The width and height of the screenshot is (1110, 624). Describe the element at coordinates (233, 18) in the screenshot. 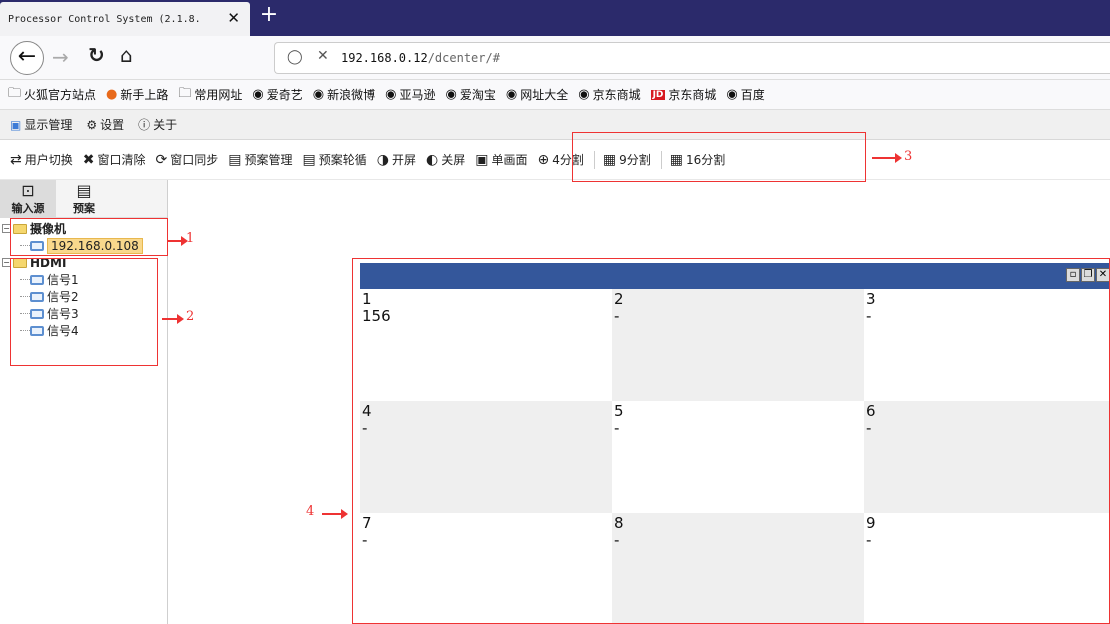

I see `close-tab-icon: ✕` at that location.